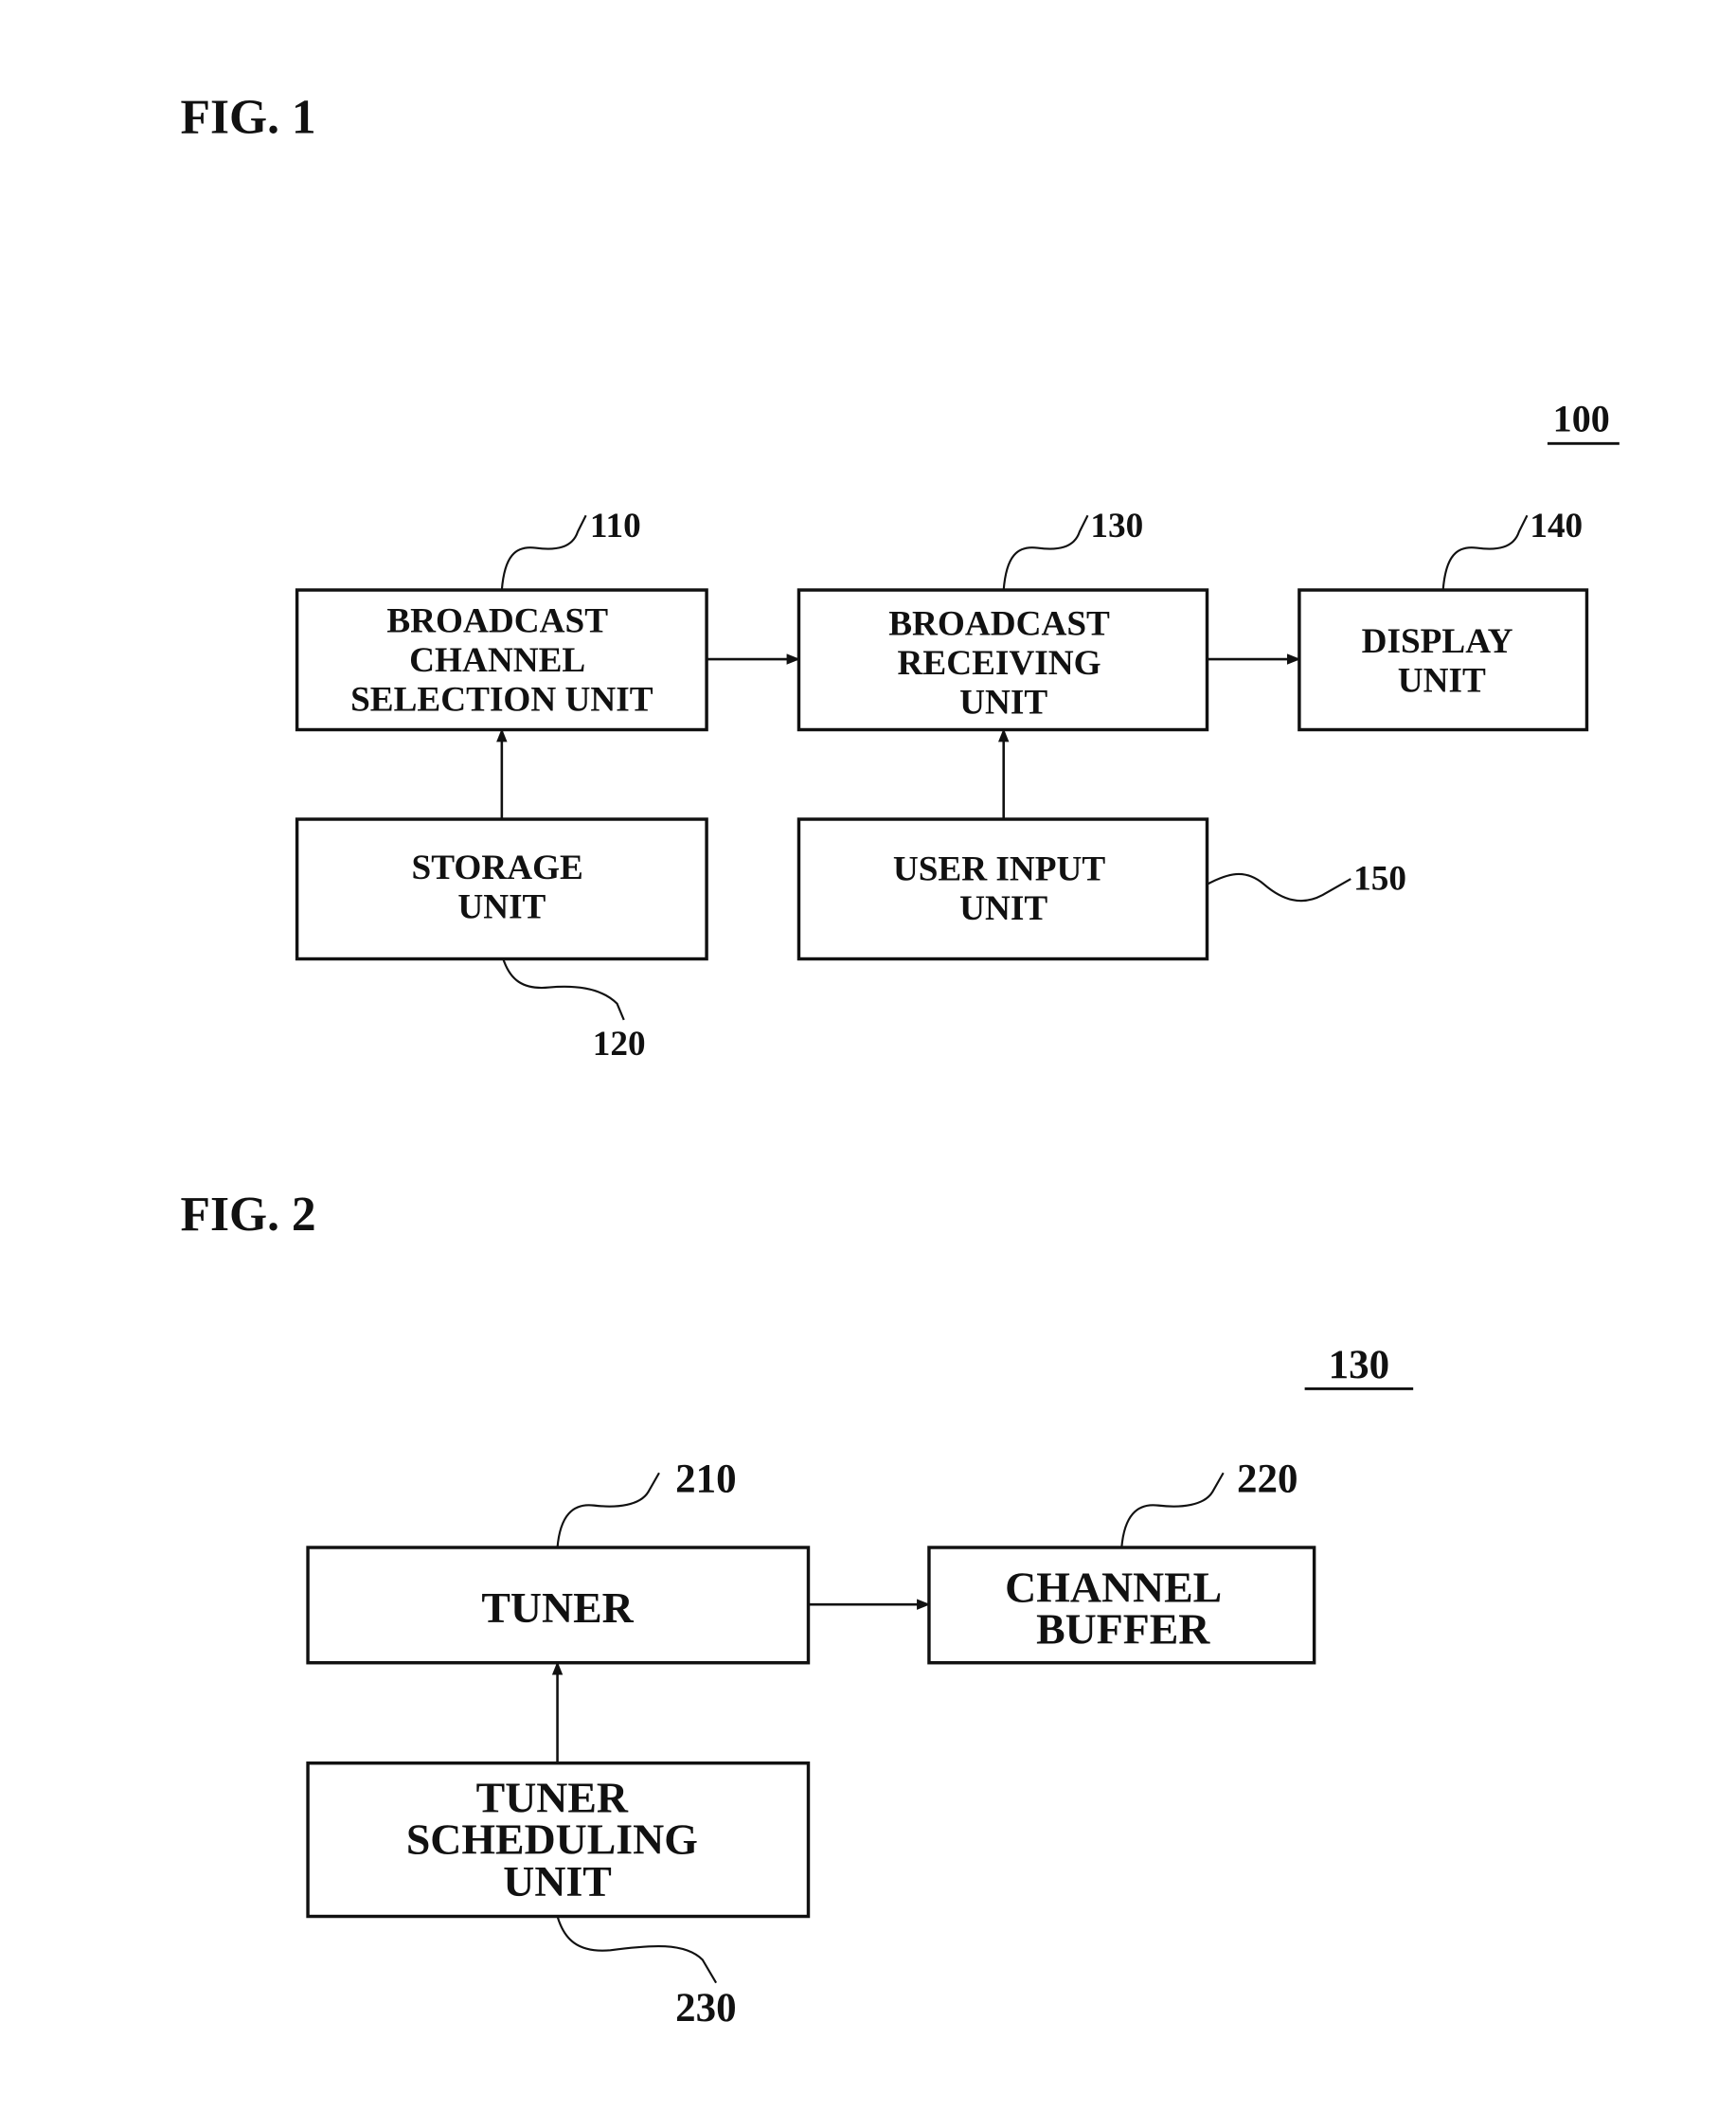 The width and height of the screenshot is (1736, 2128). I want to click on ref-label-130: 130, so click(1116, 526).